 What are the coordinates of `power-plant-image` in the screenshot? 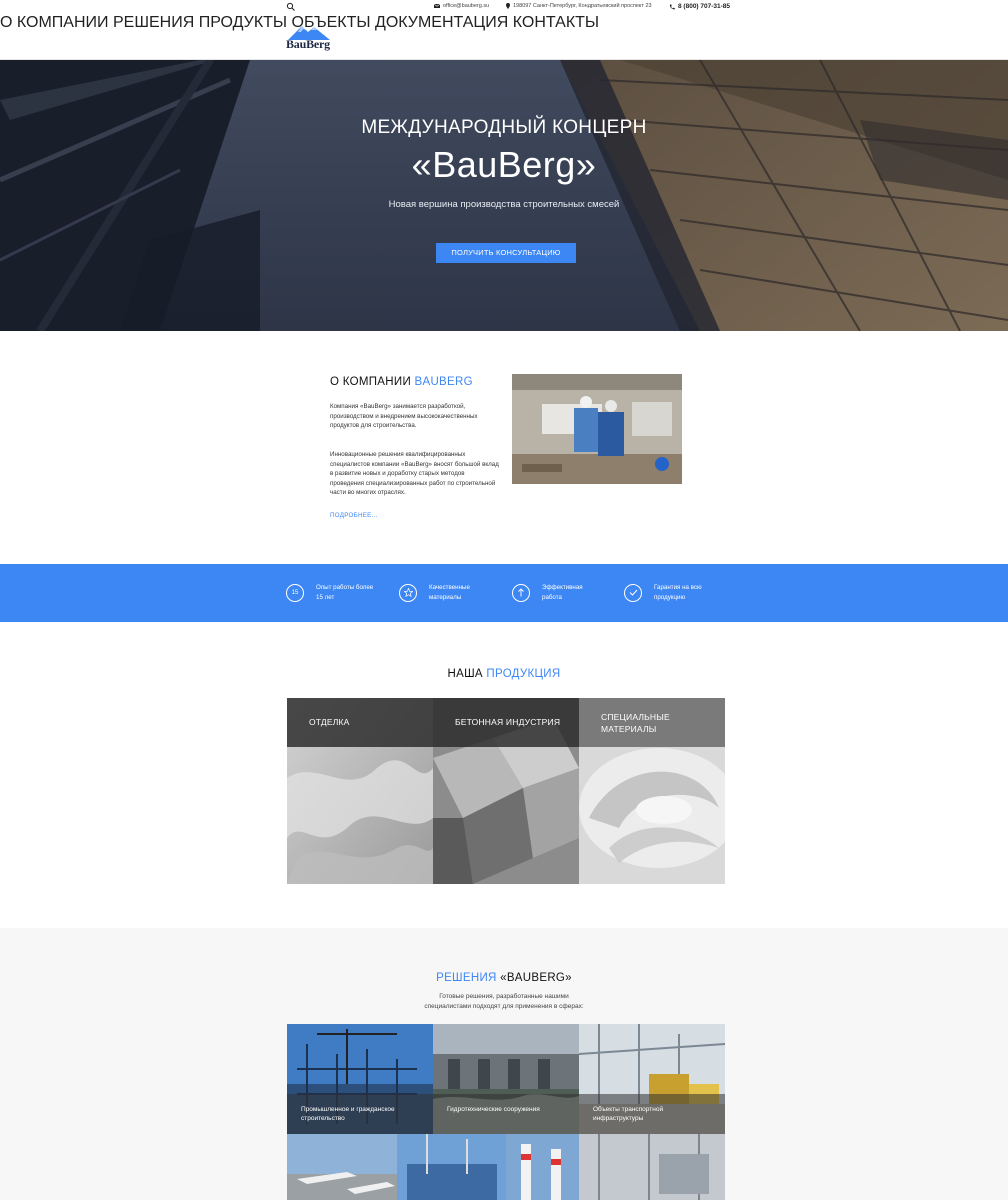 It's located at (542, 1167).